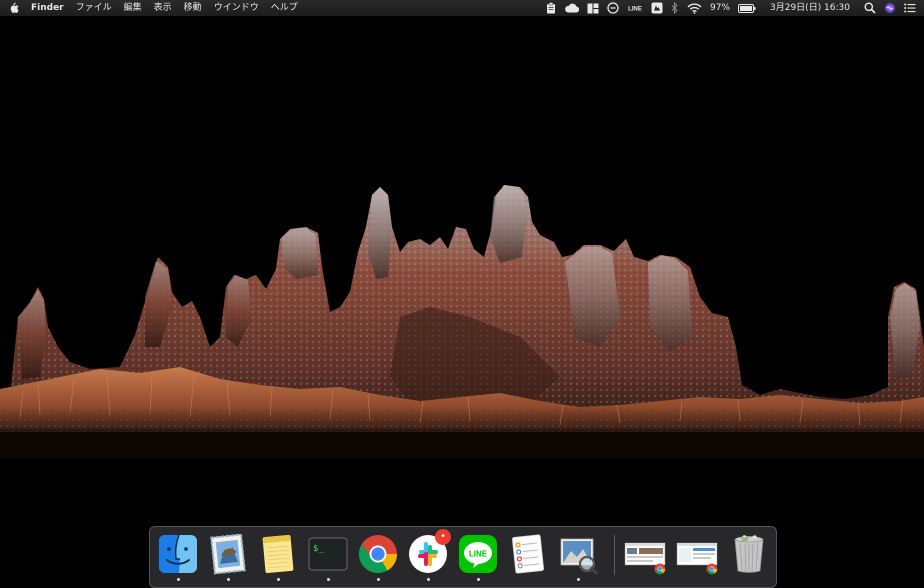 The image size is (924, 588). Describe the element at coordinates (910, 8) in the screenshot. I see `notification-center-icon` at that location.